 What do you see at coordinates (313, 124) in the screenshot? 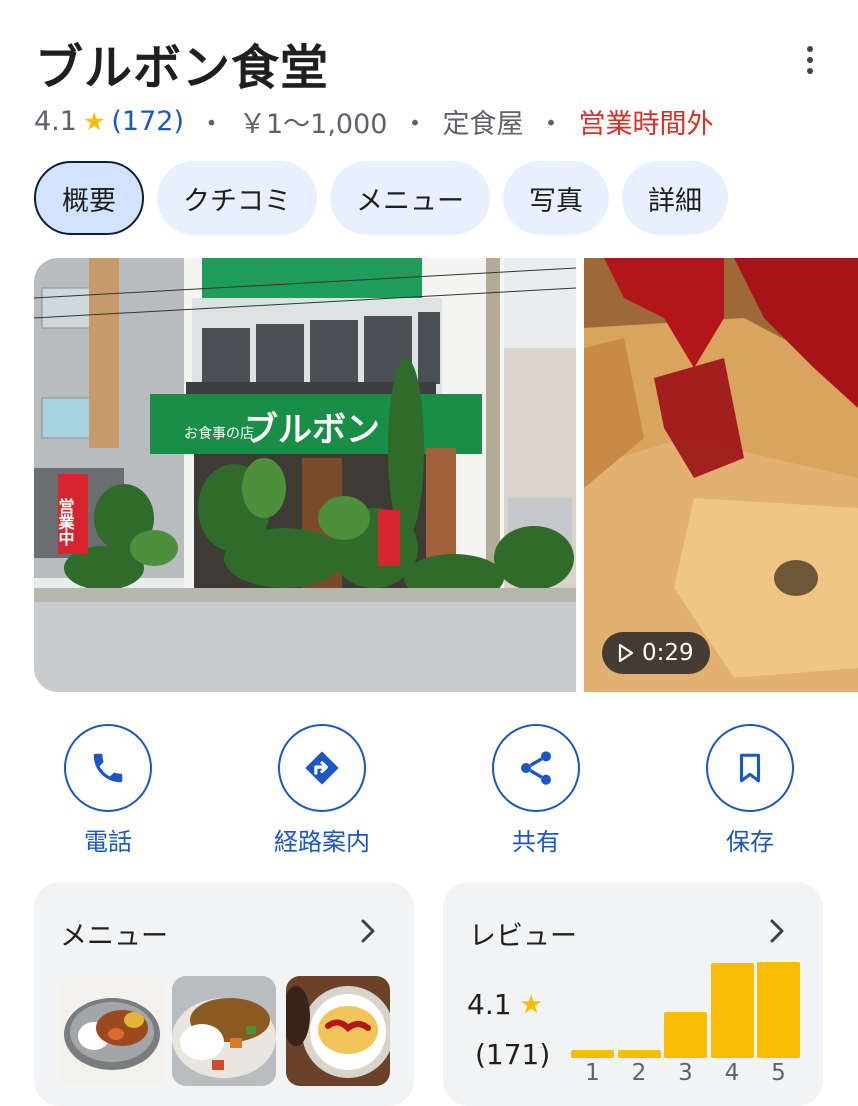
I see `price-range: ￥1～1,000` at bounding box center [313, 124].